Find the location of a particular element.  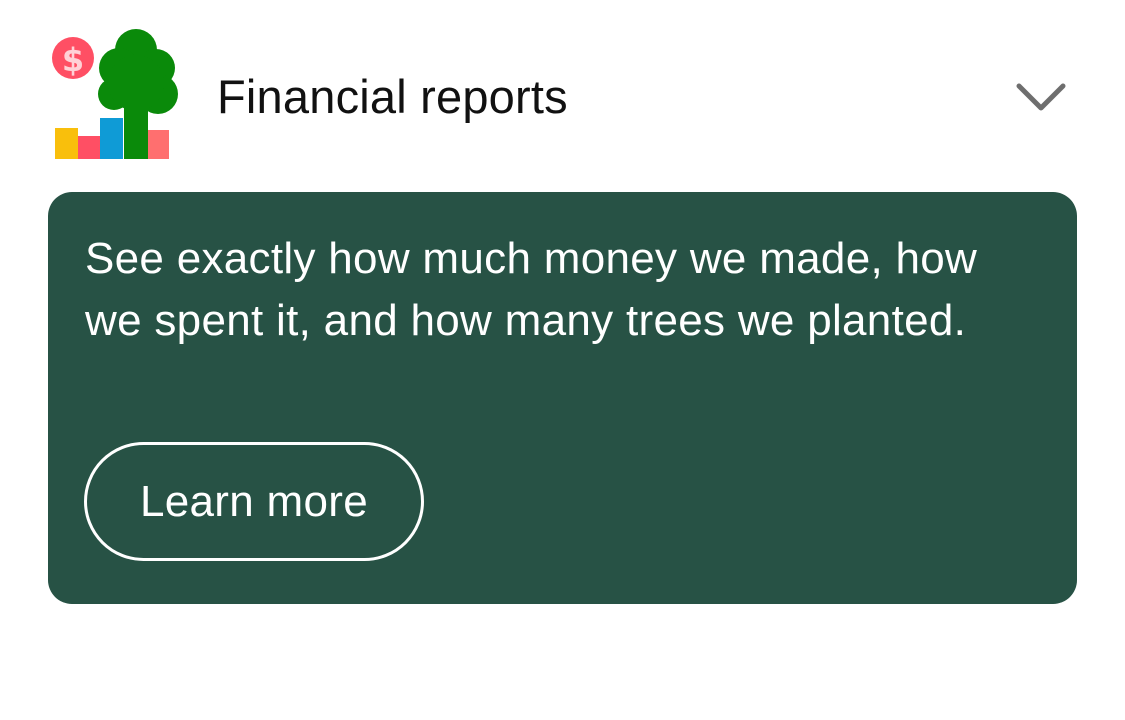

chevron-down-icon is located at coordinates (1041, 97).